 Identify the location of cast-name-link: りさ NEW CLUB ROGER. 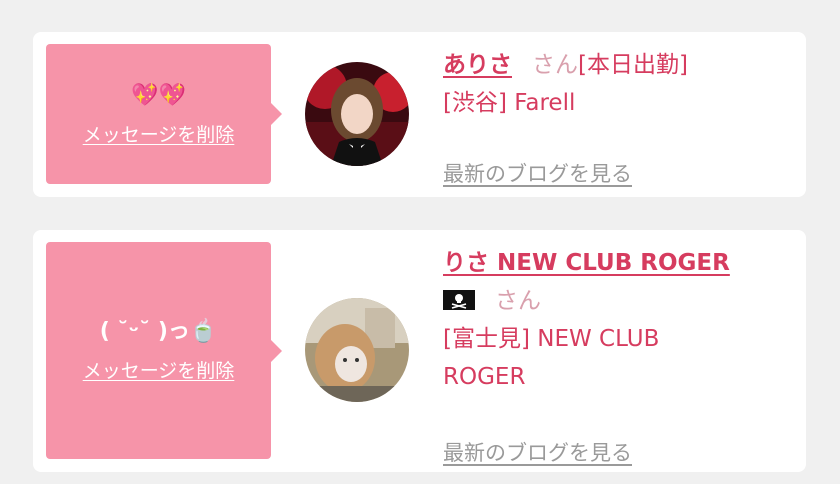
(586, 263).